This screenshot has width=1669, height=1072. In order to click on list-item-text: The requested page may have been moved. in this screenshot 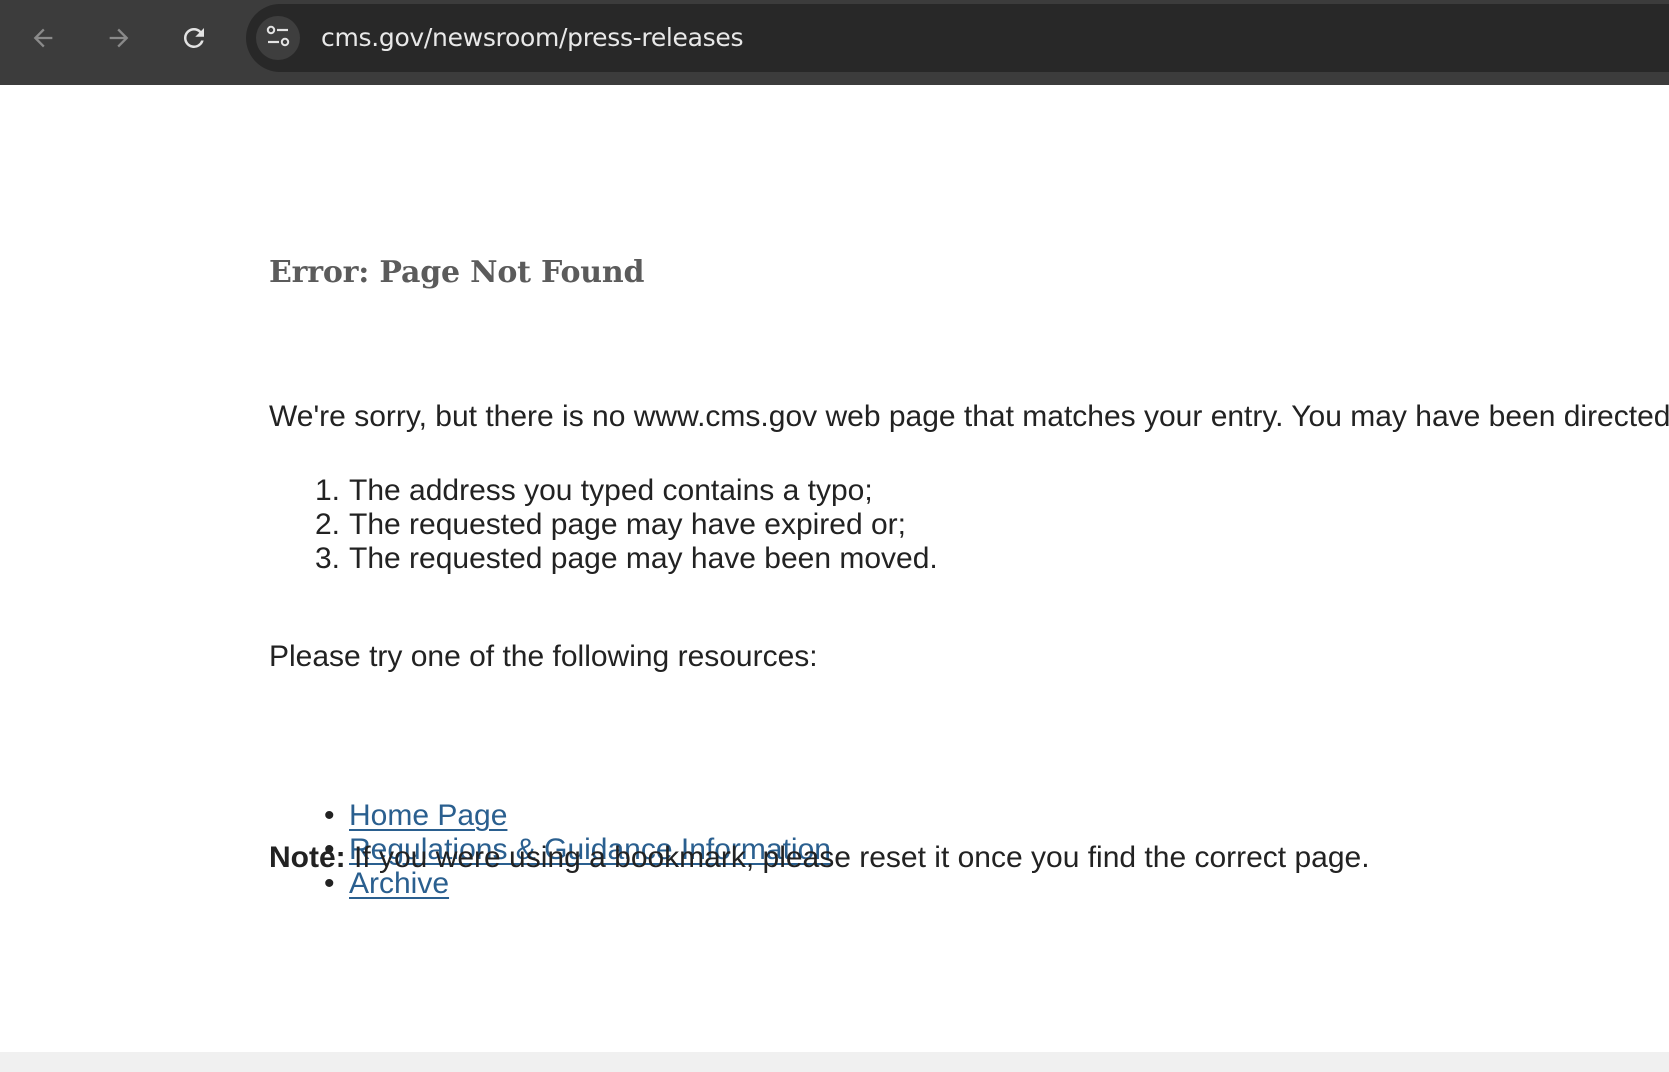, I will do `click(643, 558)`.